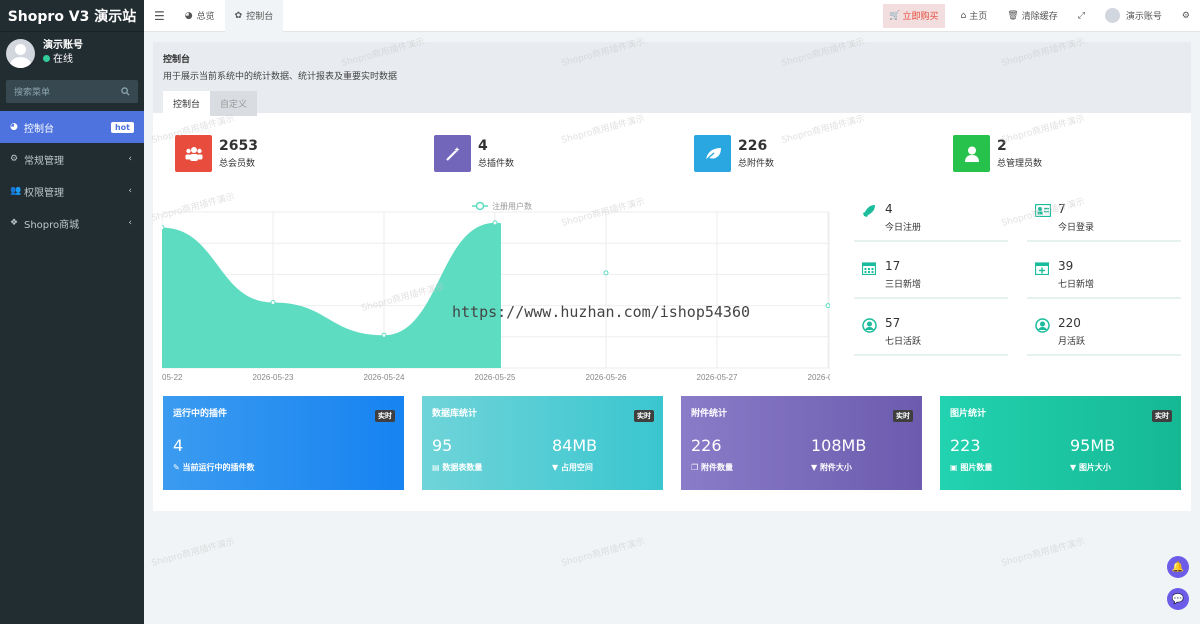  Describe the element at coordinates (1043, 326) in the screenshot. I see `user-circle-icon` at that location.